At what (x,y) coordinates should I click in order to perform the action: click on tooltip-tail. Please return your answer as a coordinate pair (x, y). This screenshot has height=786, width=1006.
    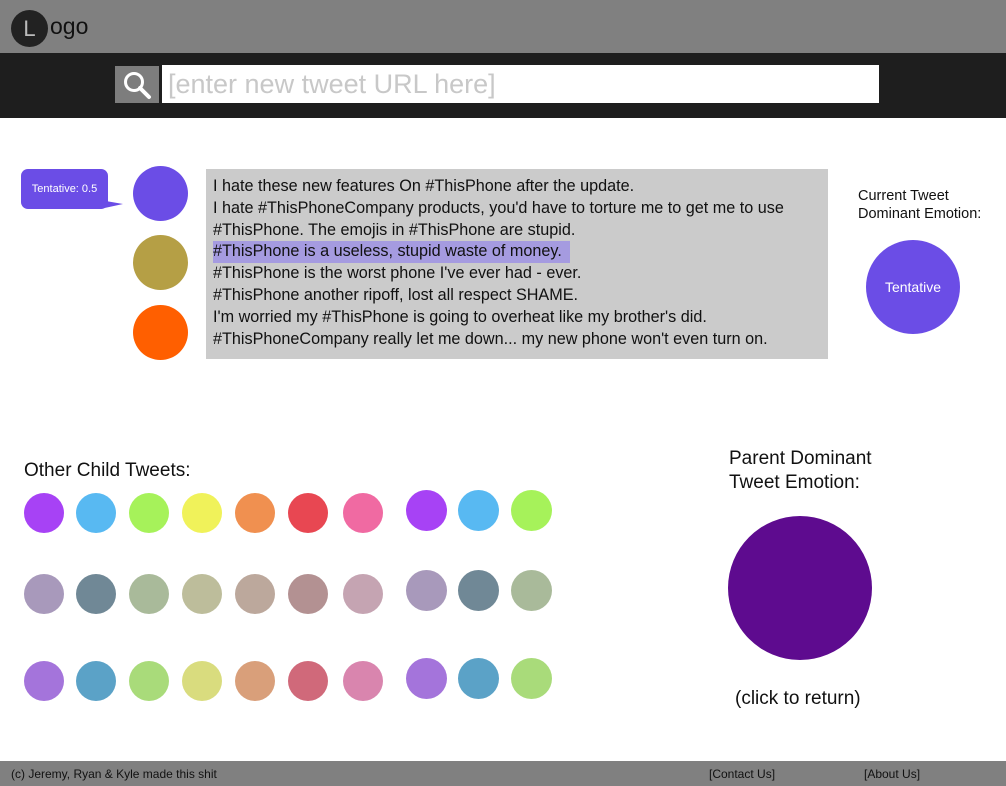
    Looking at the image, I should click on (111, 204).